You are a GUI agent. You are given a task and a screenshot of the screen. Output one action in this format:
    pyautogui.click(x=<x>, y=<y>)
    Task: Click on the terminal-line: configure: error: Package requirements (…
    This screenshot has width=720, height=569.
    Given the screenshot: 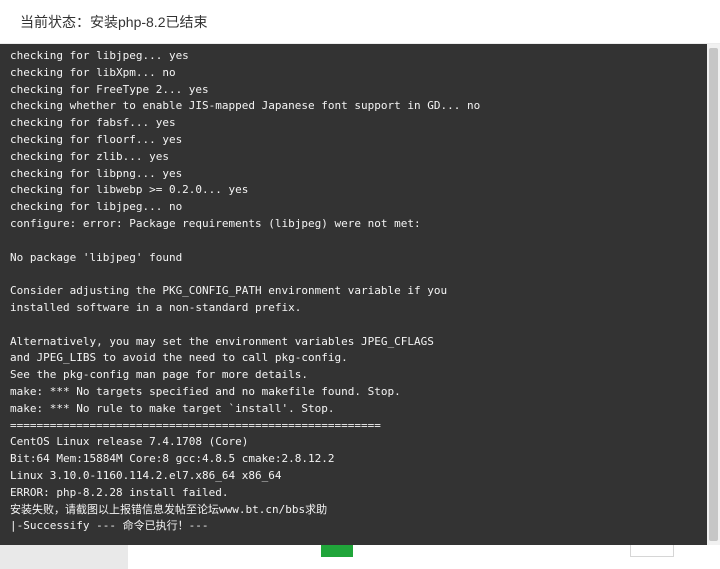 What is the action you would take?
    pyautogui.click(x=215, y=223)
    